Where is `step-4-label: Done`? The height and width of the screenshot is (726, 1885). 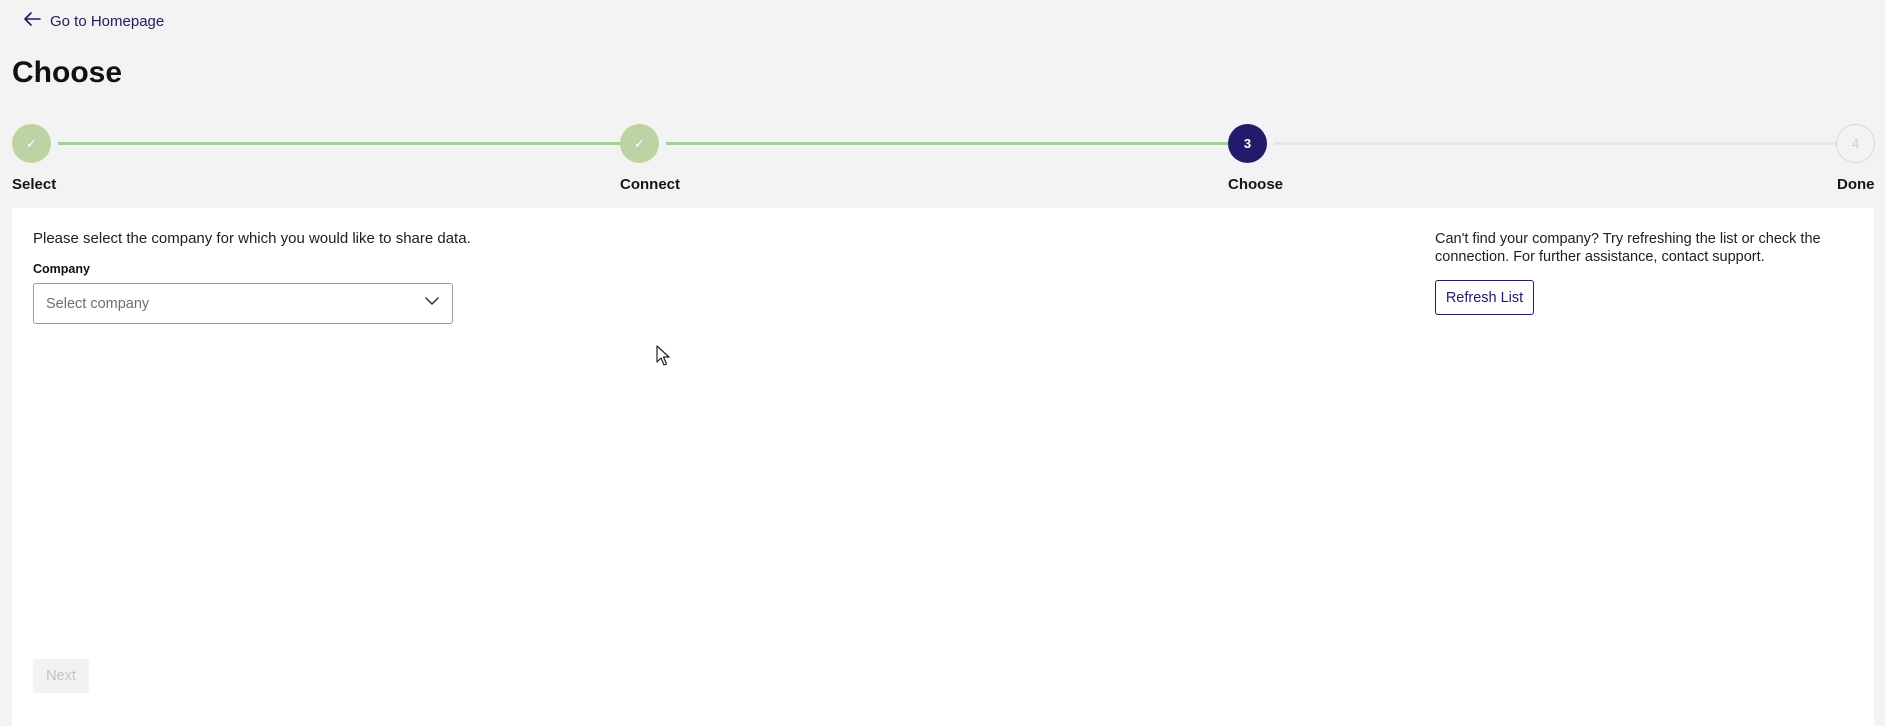 step-4-label: Done is located at coordinates (1856, 184).